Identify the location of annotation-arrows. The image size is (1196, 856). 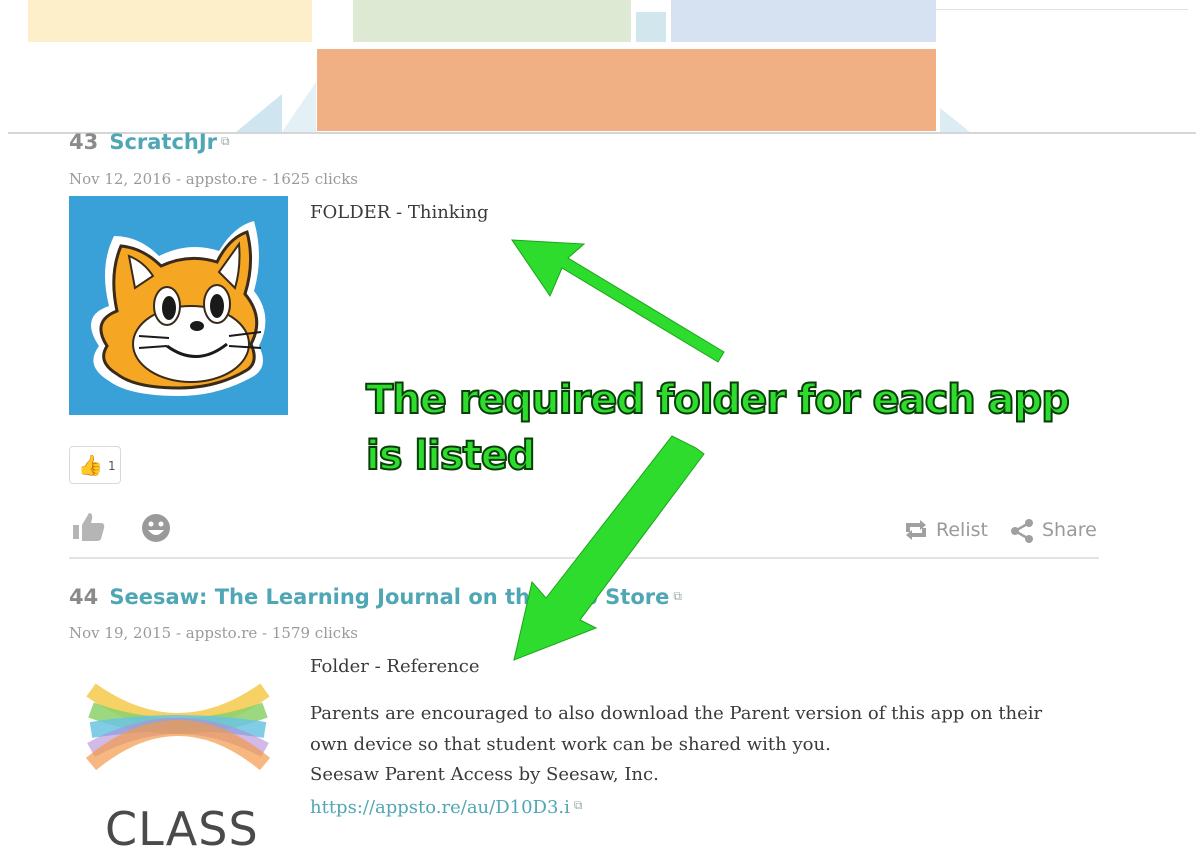
(618, 450).